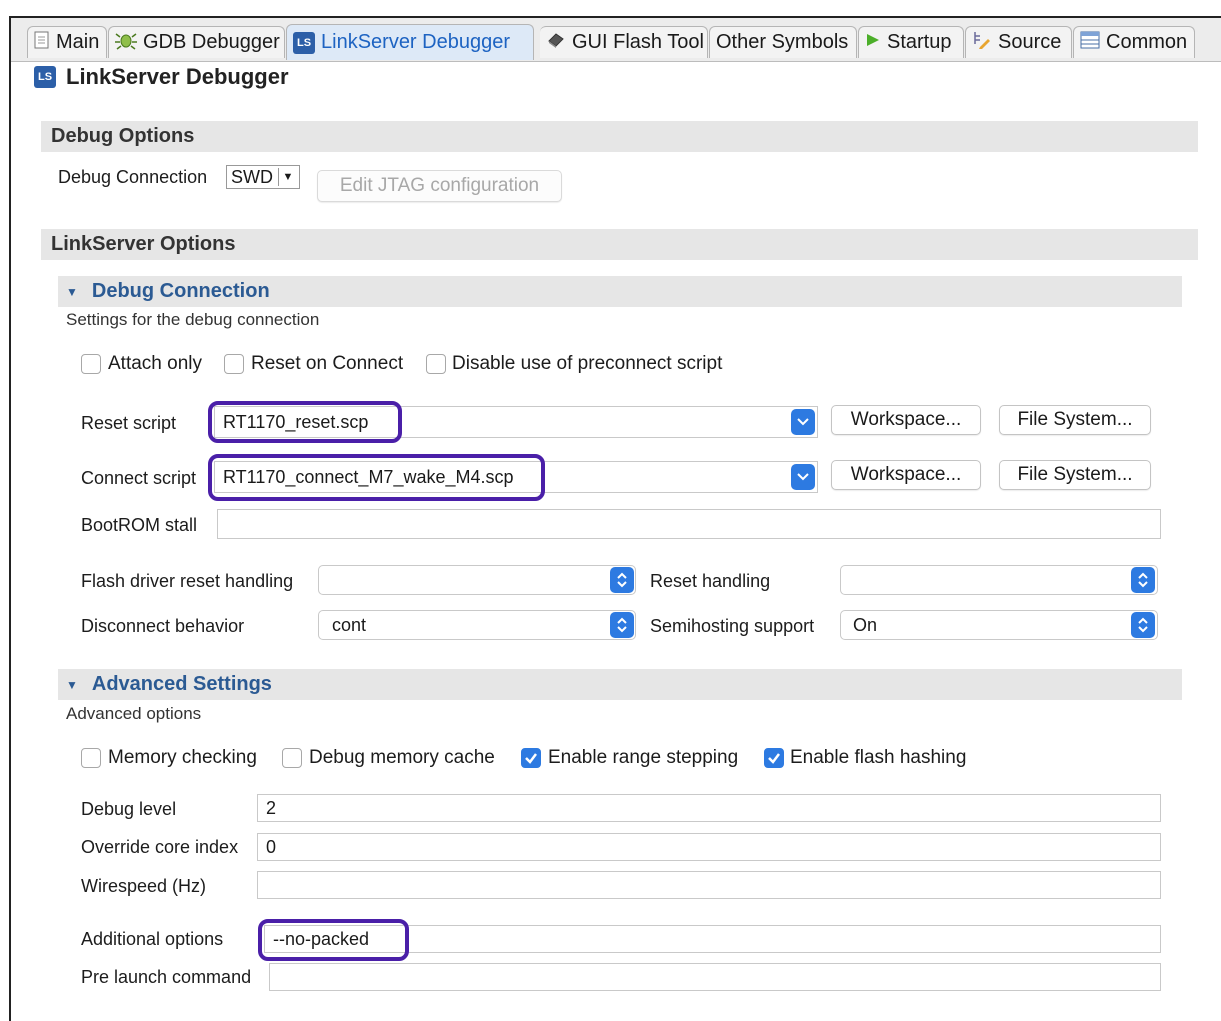  I want to click on tab-other-symbols: Other Symbols, so click(783, 42).